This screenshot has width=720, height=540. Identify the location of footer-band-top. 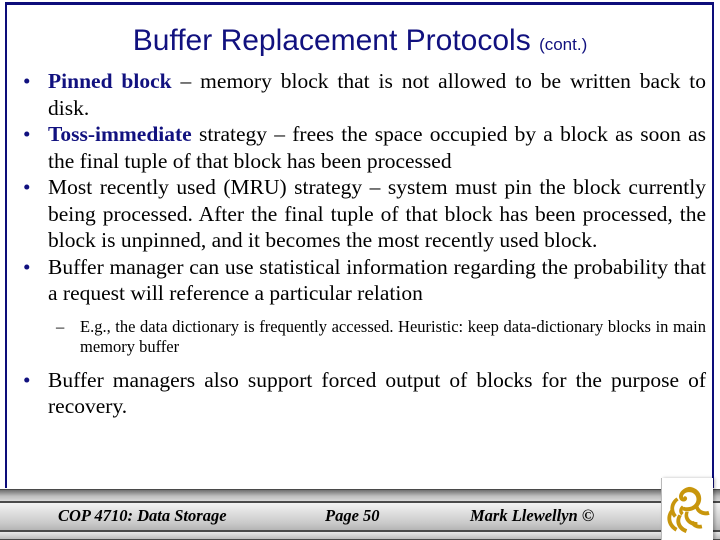
(360, 495).